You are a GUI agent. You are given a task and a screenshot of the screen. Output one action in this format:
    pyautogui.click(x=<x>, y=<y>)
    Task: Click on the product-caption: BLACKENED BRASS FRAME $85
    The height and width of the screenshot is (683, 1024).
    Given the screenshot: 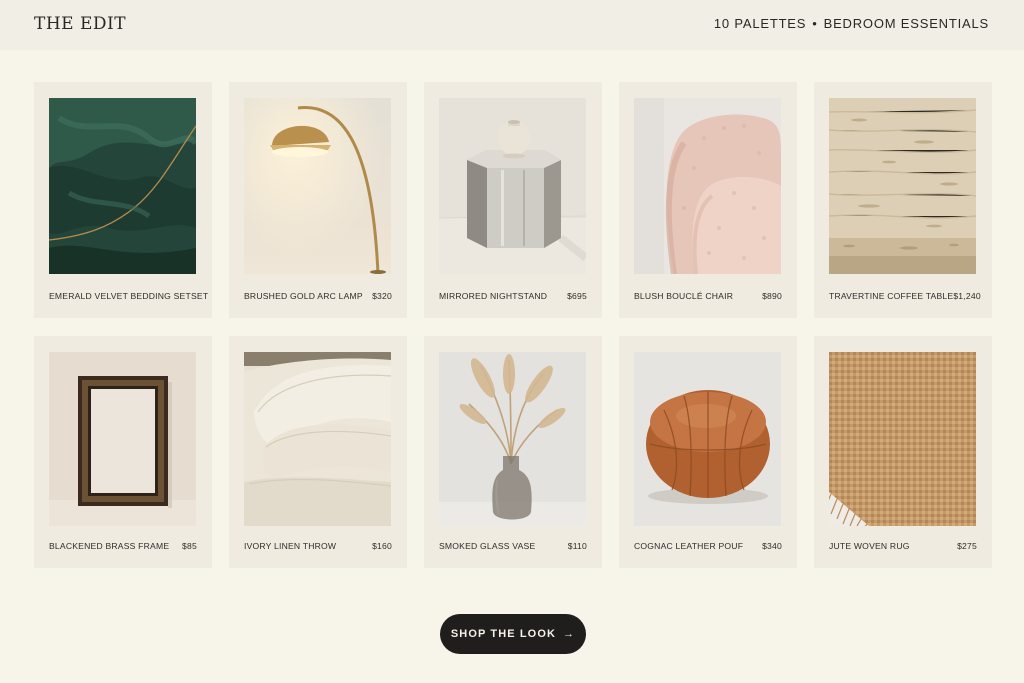 What is the action you would take?
    pyautogui.click(x=123, y=546)
    